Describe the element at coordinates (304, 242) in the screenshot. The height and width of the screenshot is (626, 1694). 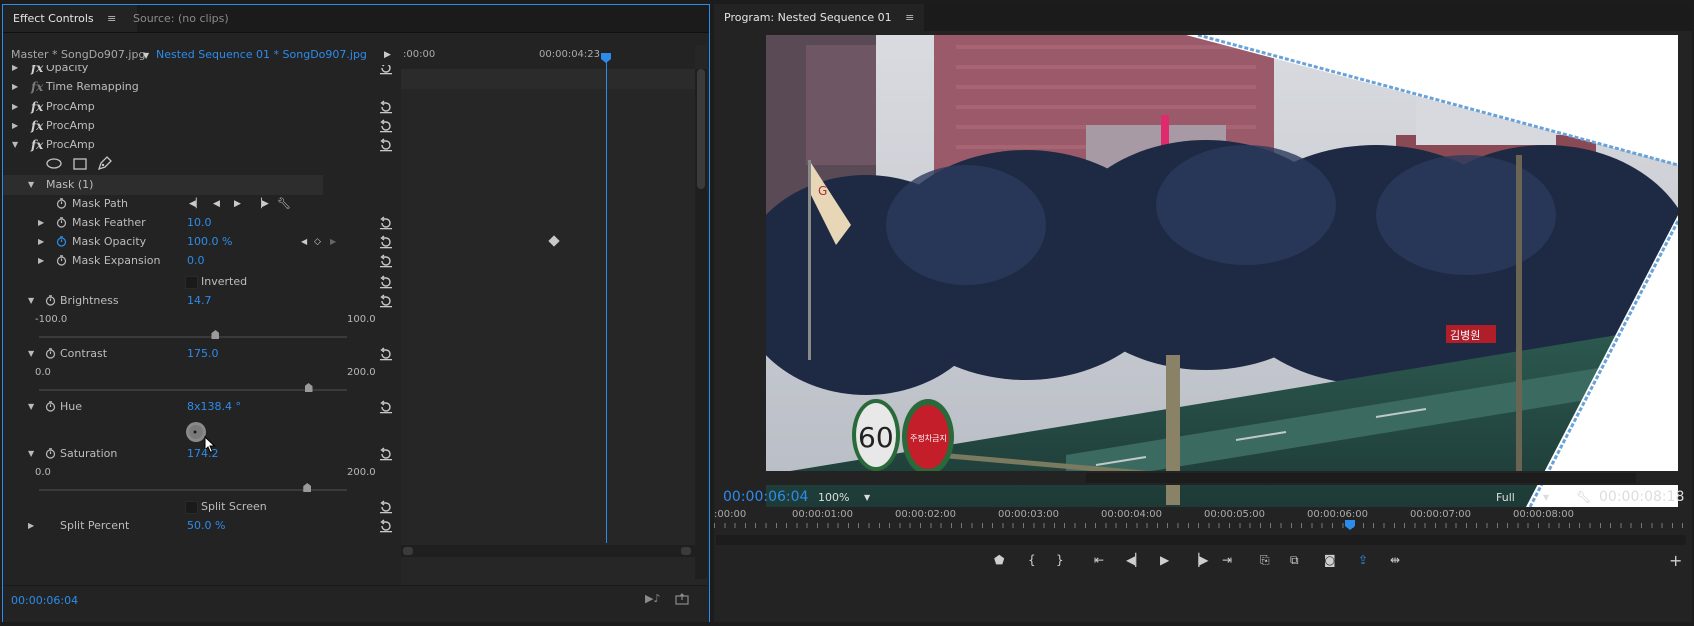
I see `prev-keyframe-icon: ◀` at that location.